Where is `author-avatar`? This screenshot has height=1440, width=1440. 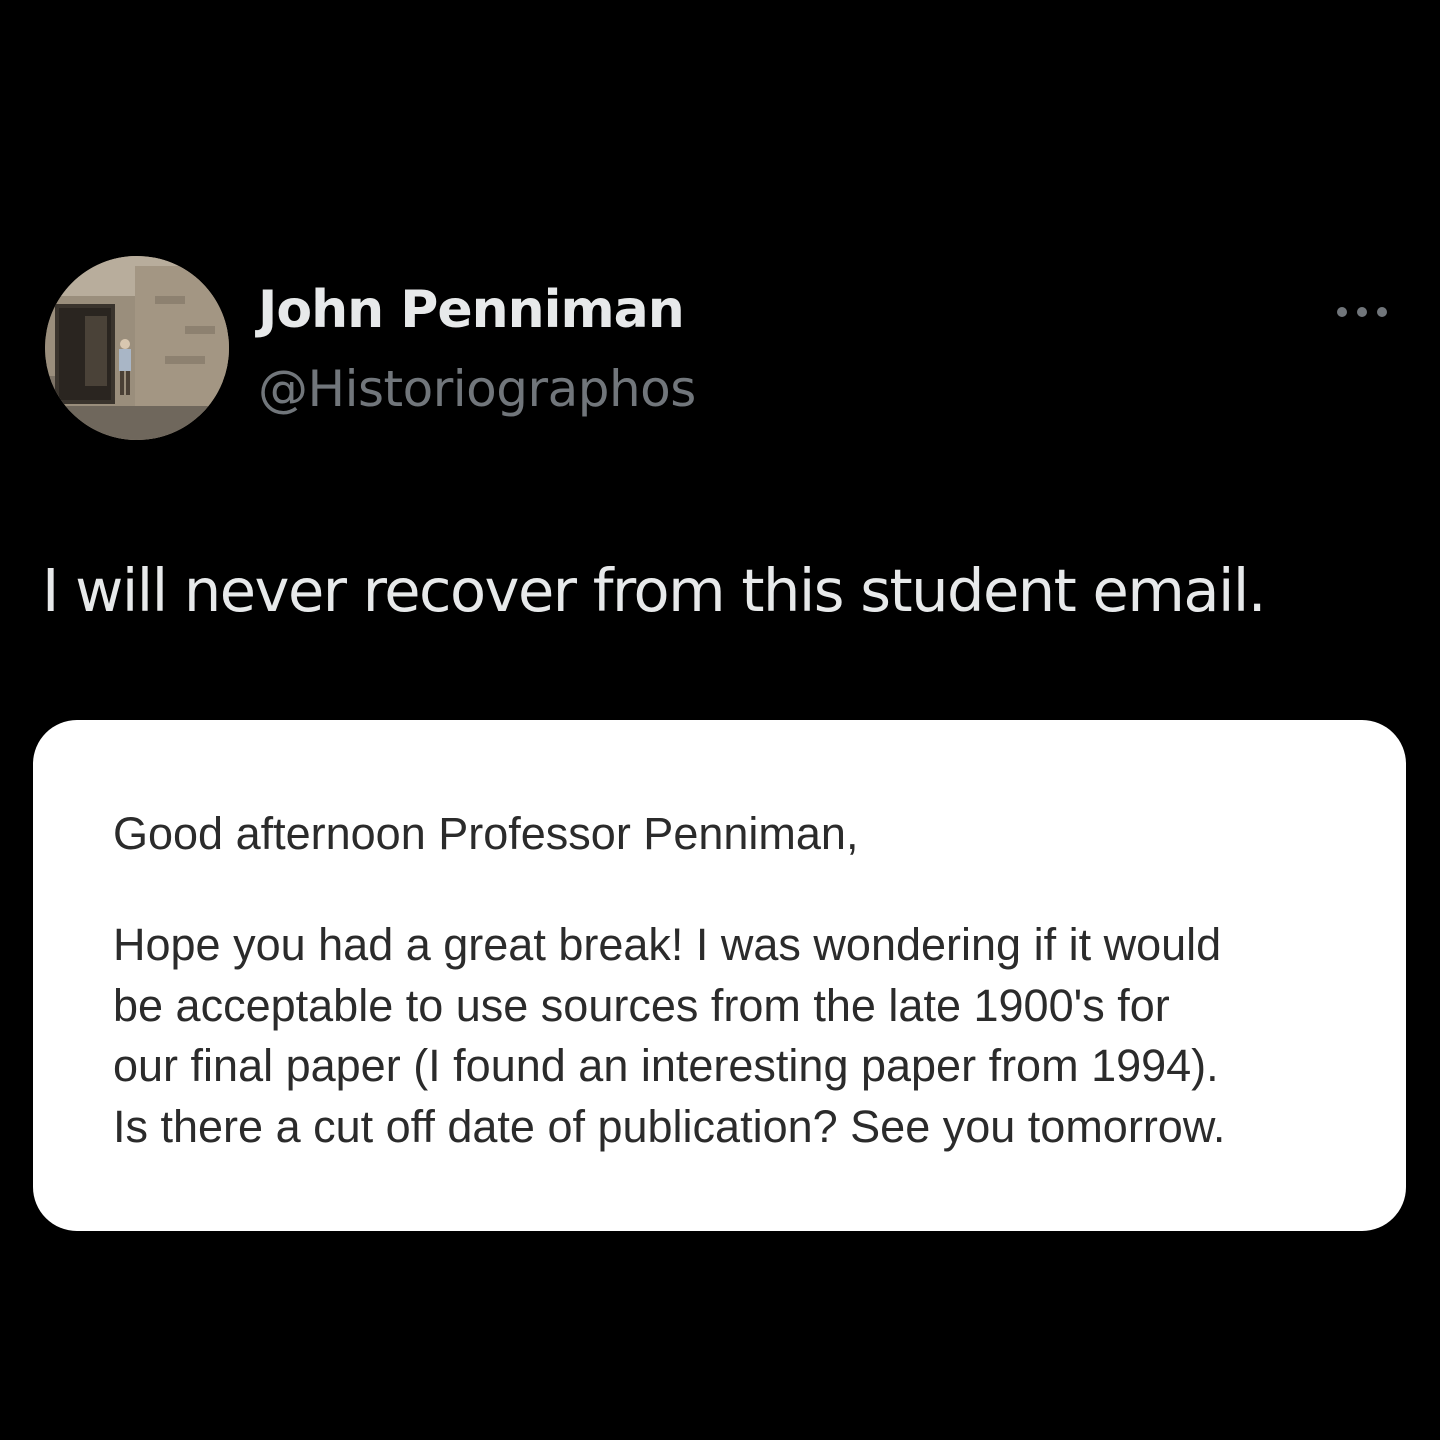
author-avatar is located at coordinates (137, 348).